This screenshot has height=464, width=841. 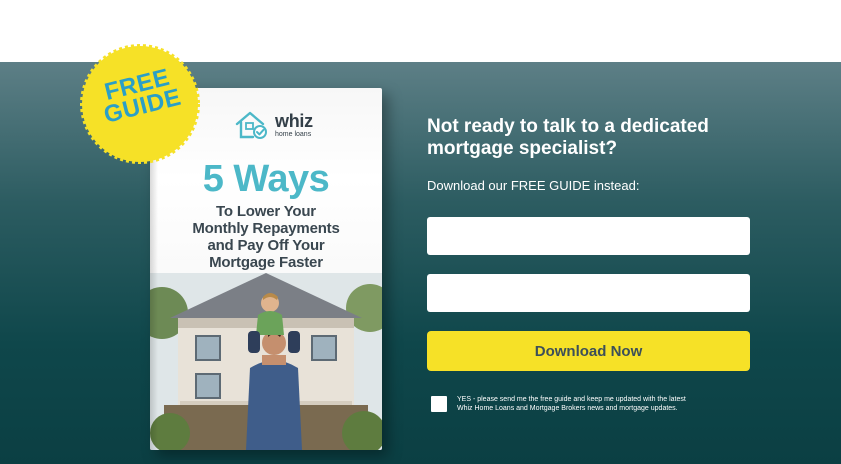 What do you see at coordinates (533, 185) in the screenshot?
I see `form-subline: Download our FREE GUIDE instead:` at bounding box center [533, 185].